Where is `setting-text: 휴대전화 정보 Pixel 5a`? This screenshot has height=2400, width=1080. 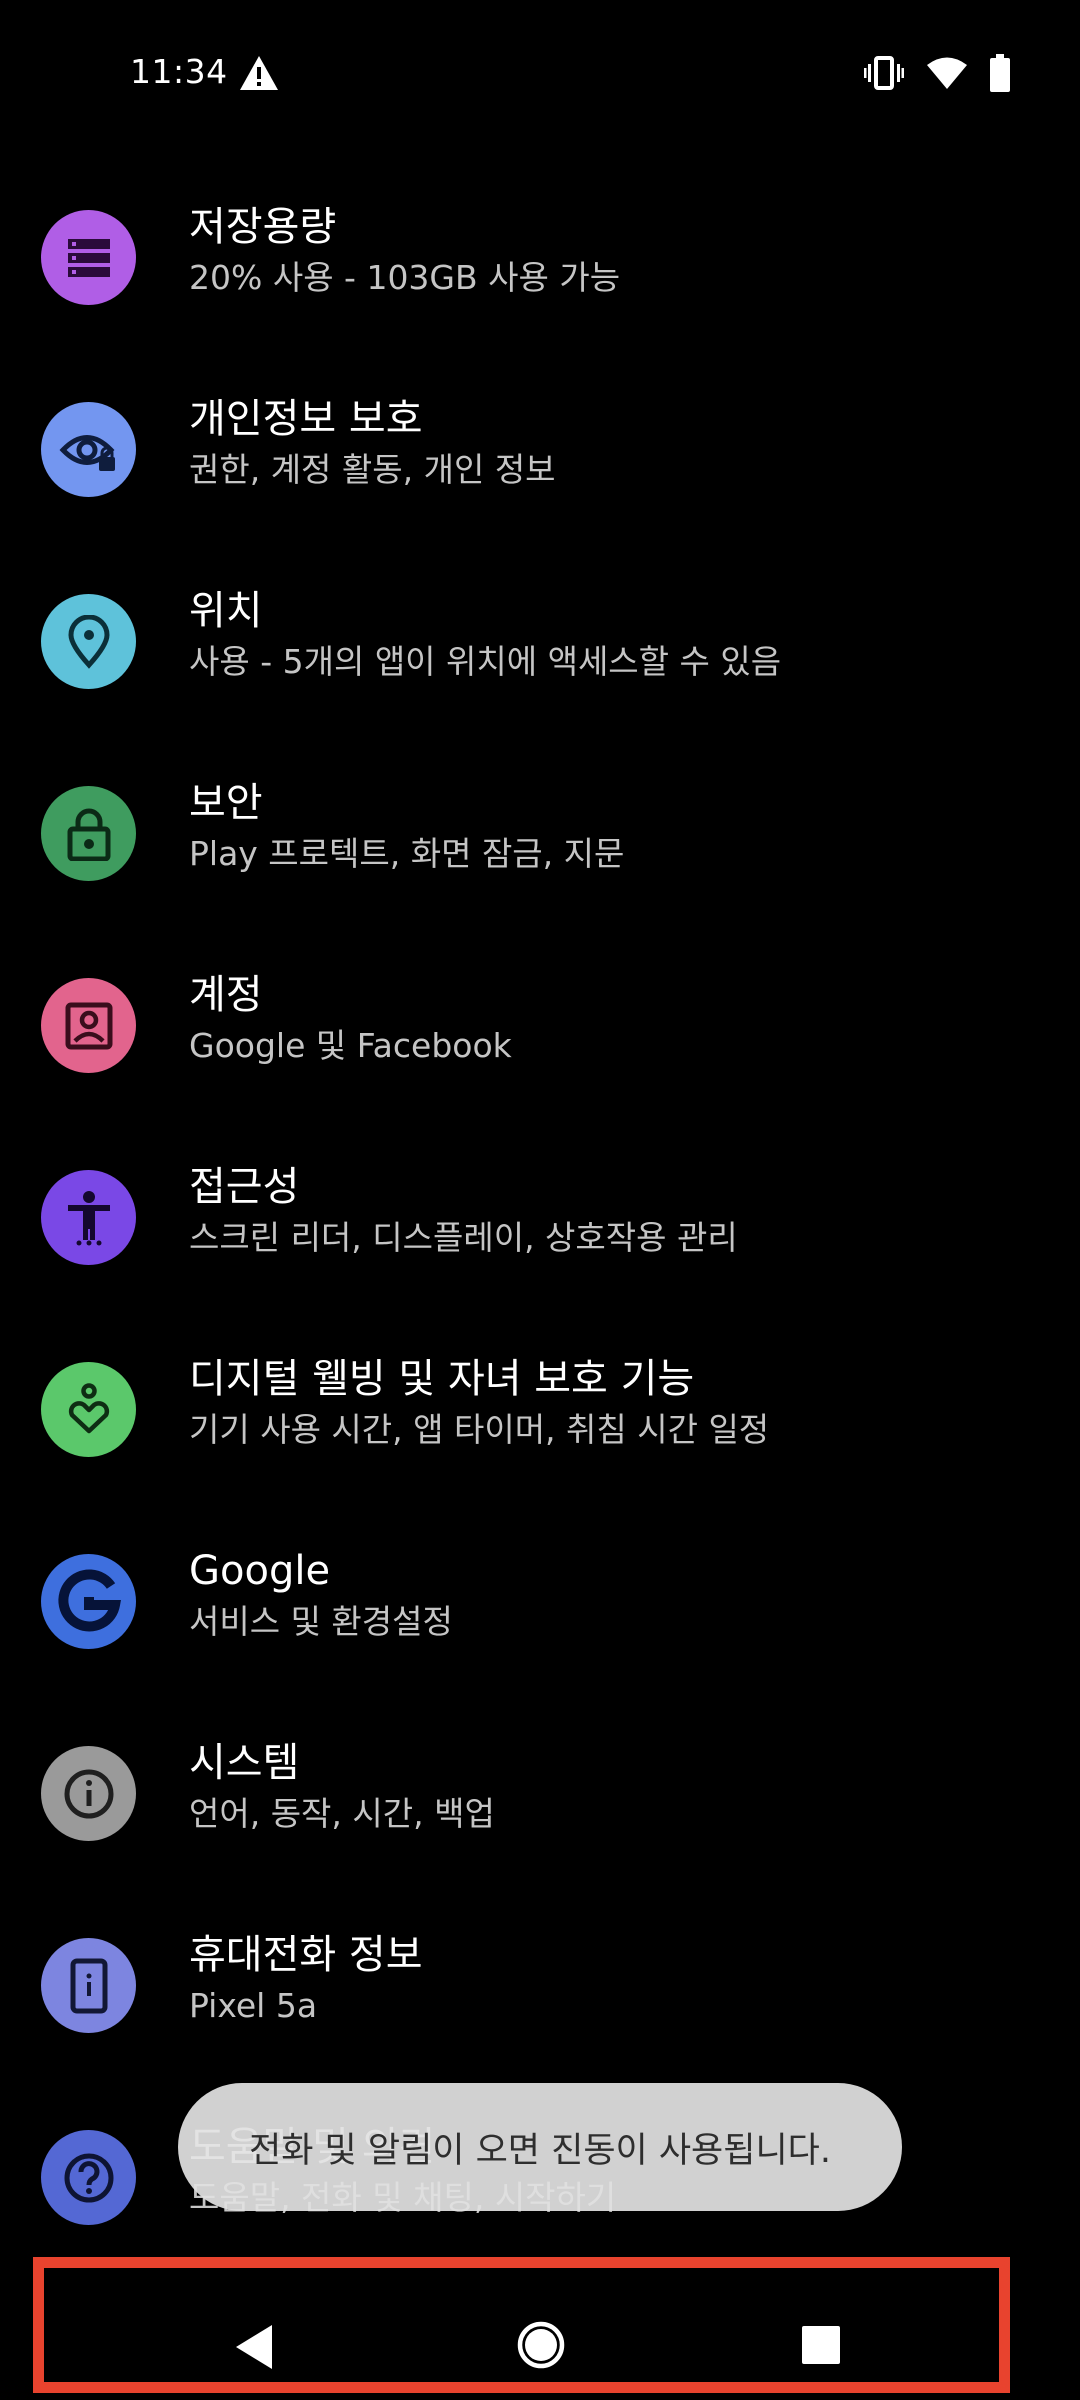 setting-text: 휴대전화 정보 Pixel 5a is located at coordinates (614, 1979).